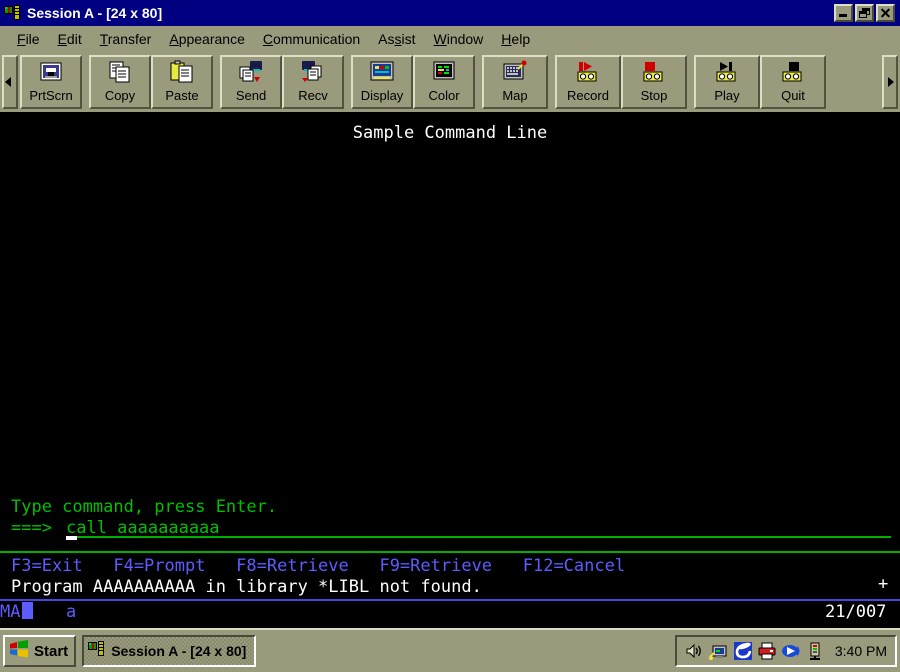 This screenshot has height=672, width=900. I want to click on map-label: Map, so click(515, 95).